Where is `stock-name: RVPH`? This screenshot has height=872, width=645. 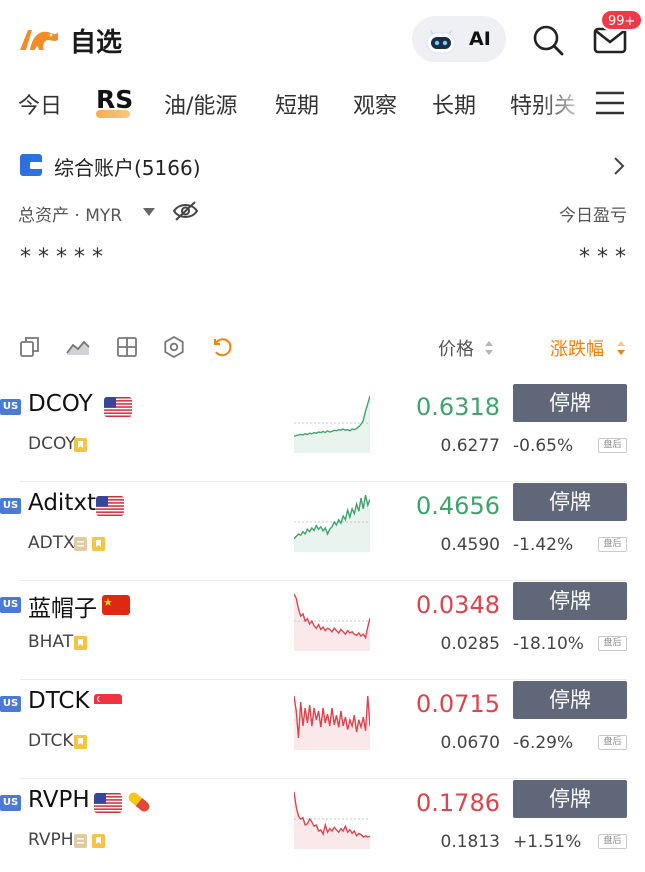
stock-name: RVPH is located at coordinates (59, 800).